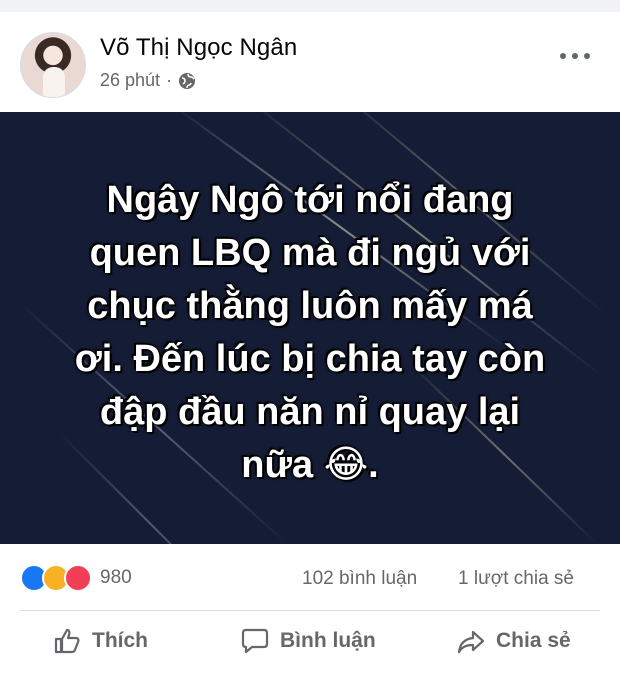  What do you see at coordinates (563, 56) in the screenshot?
I see `more-icon` at bounding box center [563, 56].